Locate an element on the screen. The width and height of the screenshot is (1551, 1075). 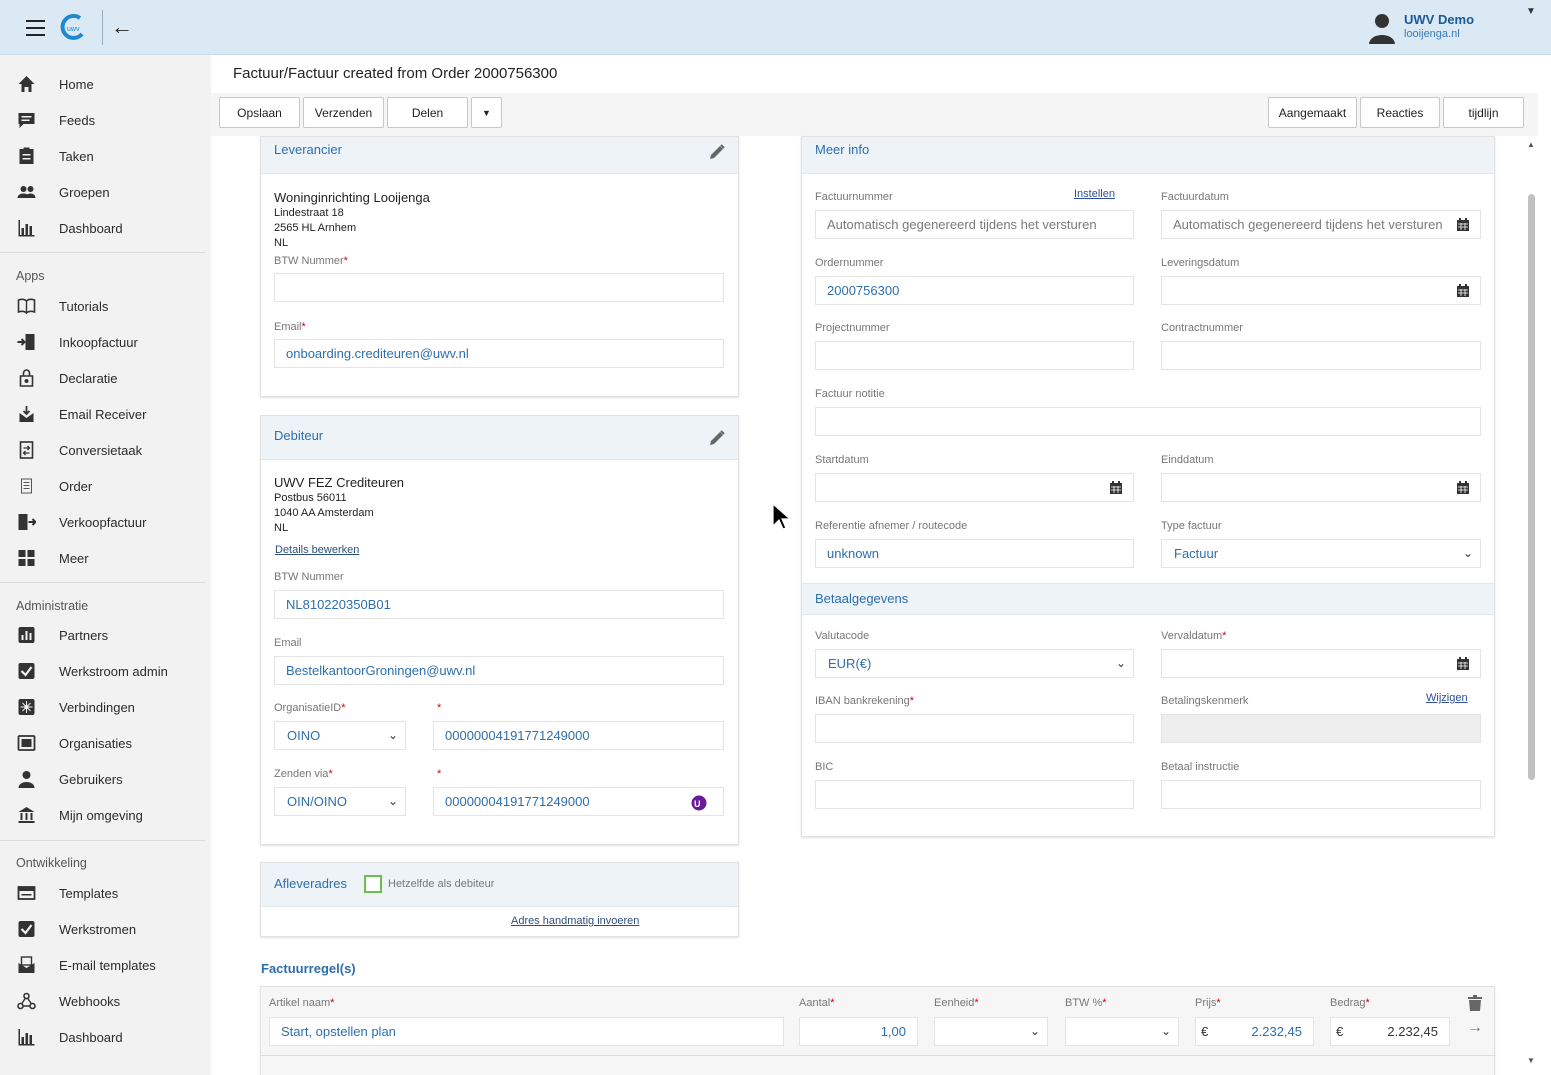
created-button: Aangemaakt is located at coordinates (1312, 112).